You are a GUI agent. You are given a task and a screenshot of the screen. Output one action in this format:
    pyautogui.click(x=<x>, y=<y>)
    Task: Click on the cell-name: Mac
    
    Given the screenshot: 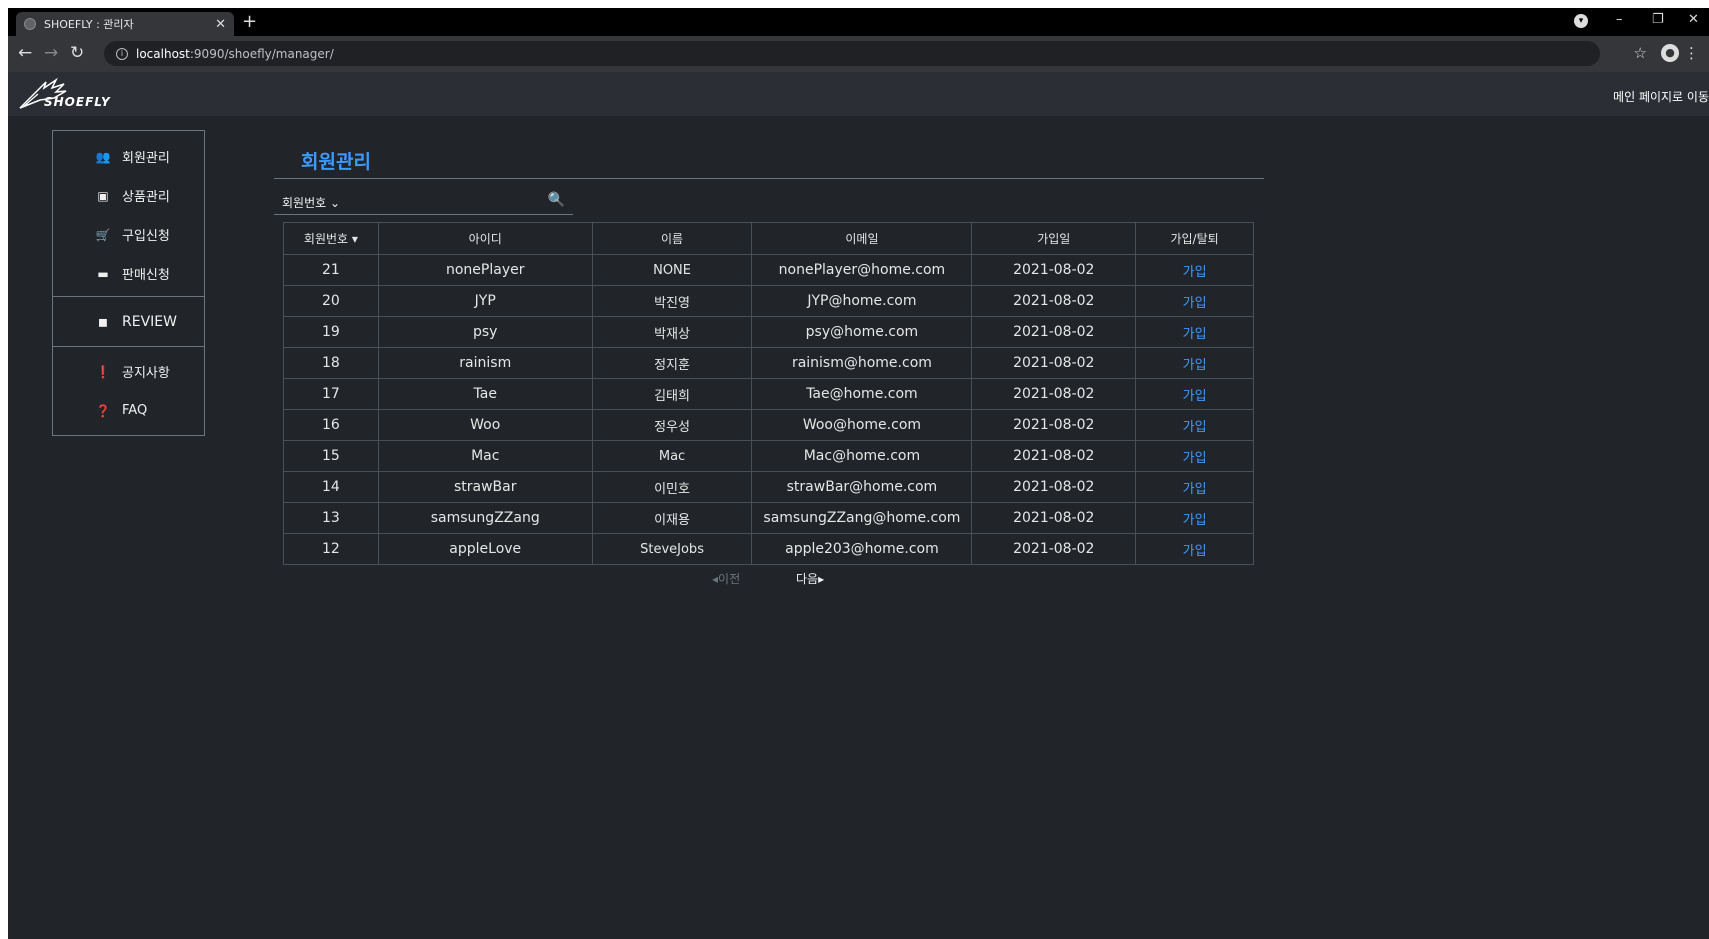 What is the action you would take?
    pyautogui.click(x=672, y=456)
    